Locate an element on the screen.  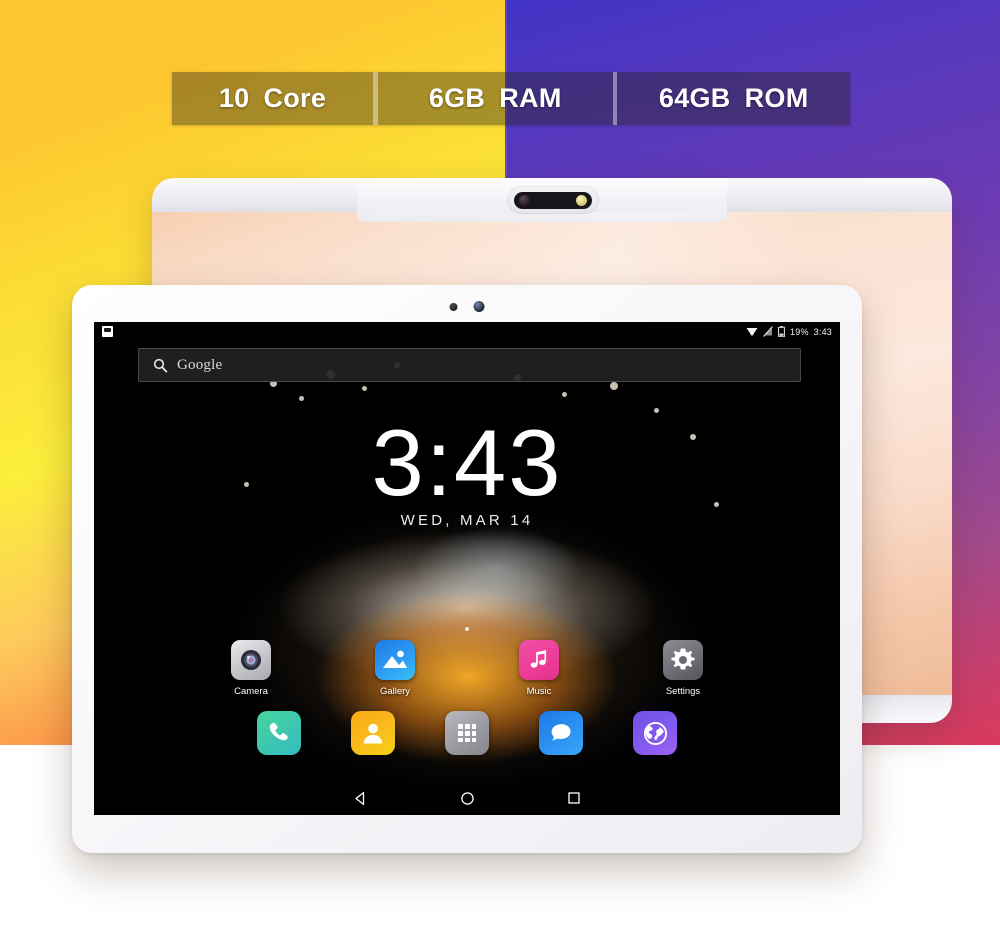
wifi-icon is located at coordinates (752, 331).